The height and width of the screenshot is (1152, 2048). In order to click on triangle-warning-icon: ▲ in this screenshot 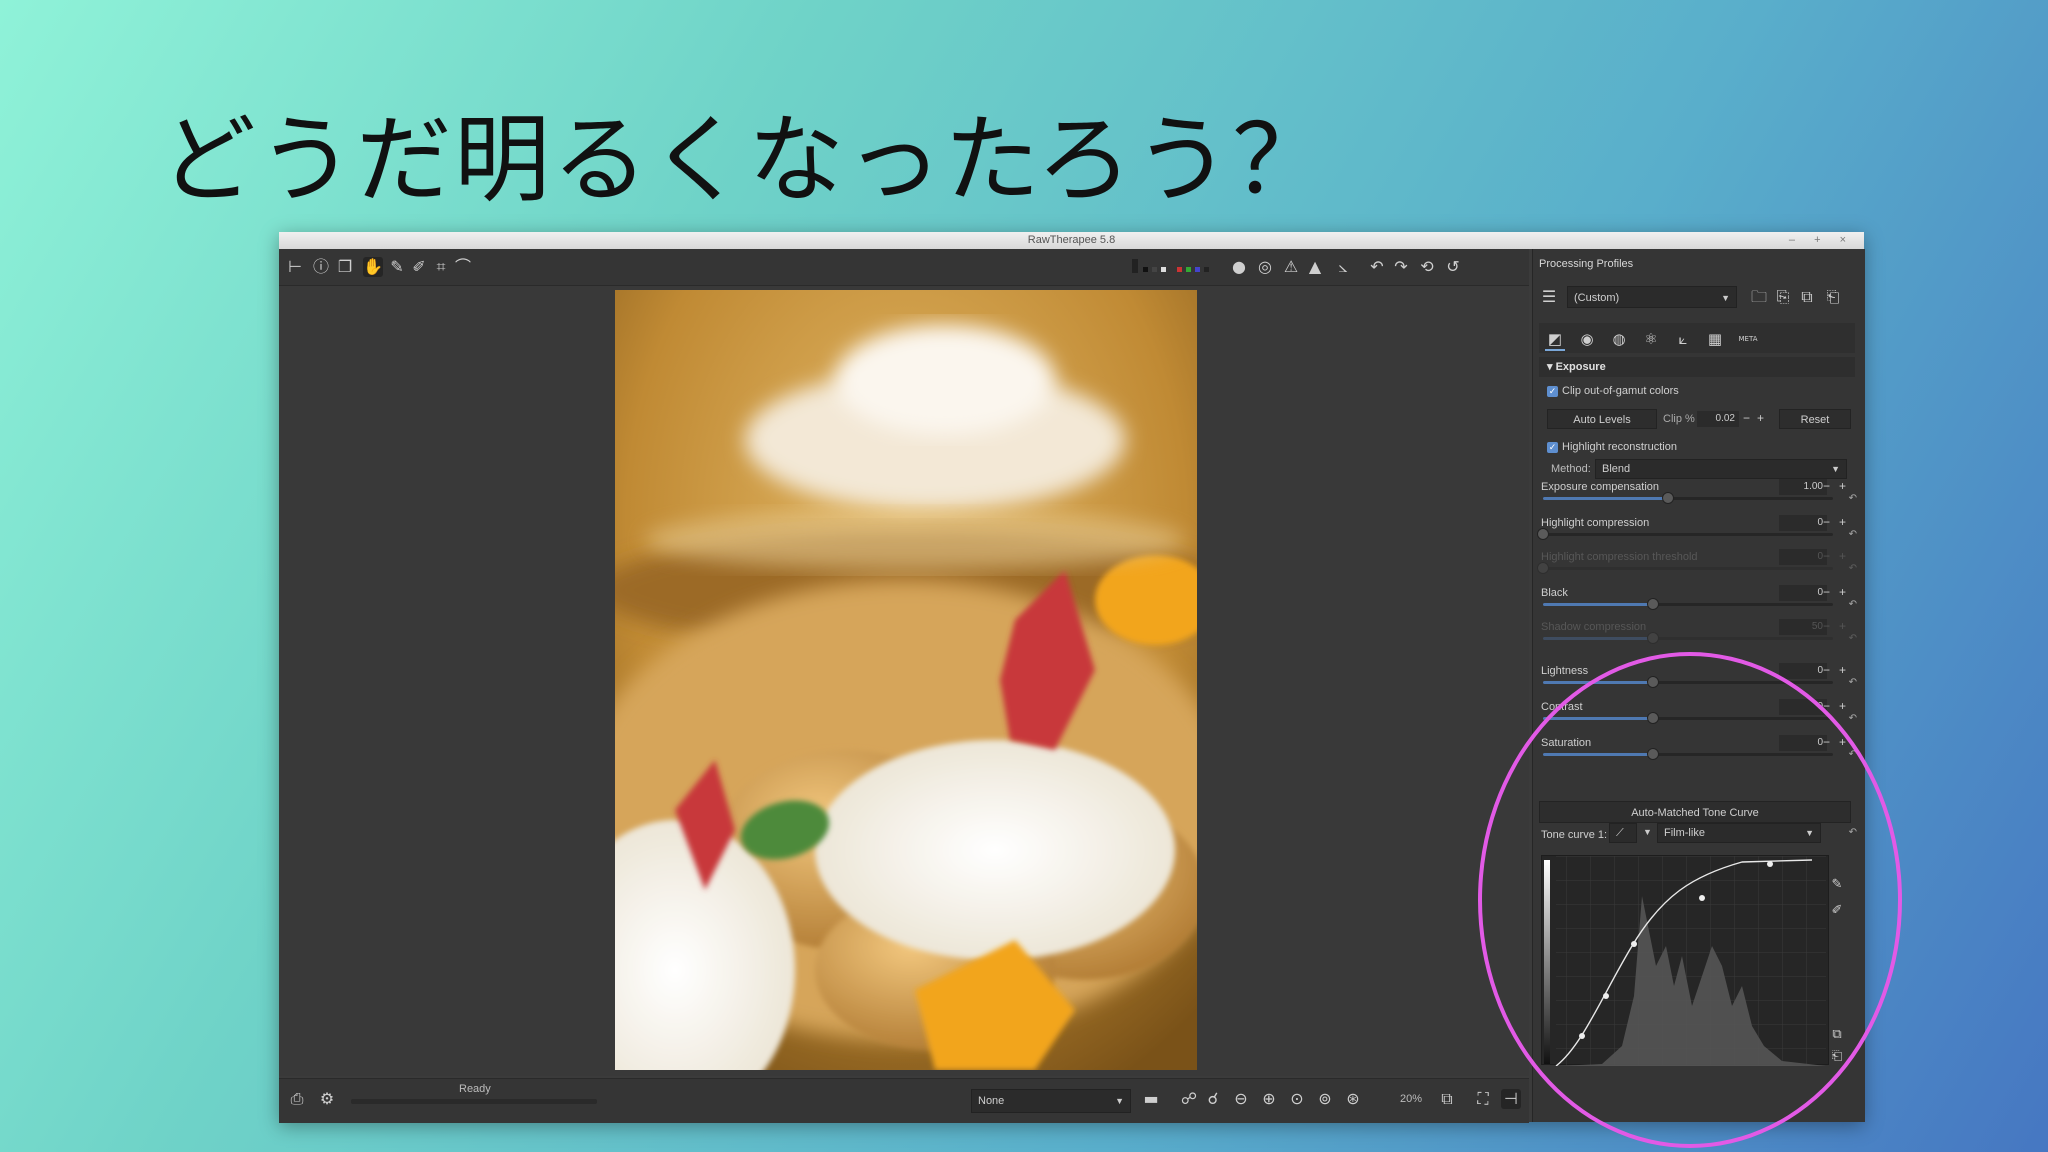, I will do `click(1315, 267)`.